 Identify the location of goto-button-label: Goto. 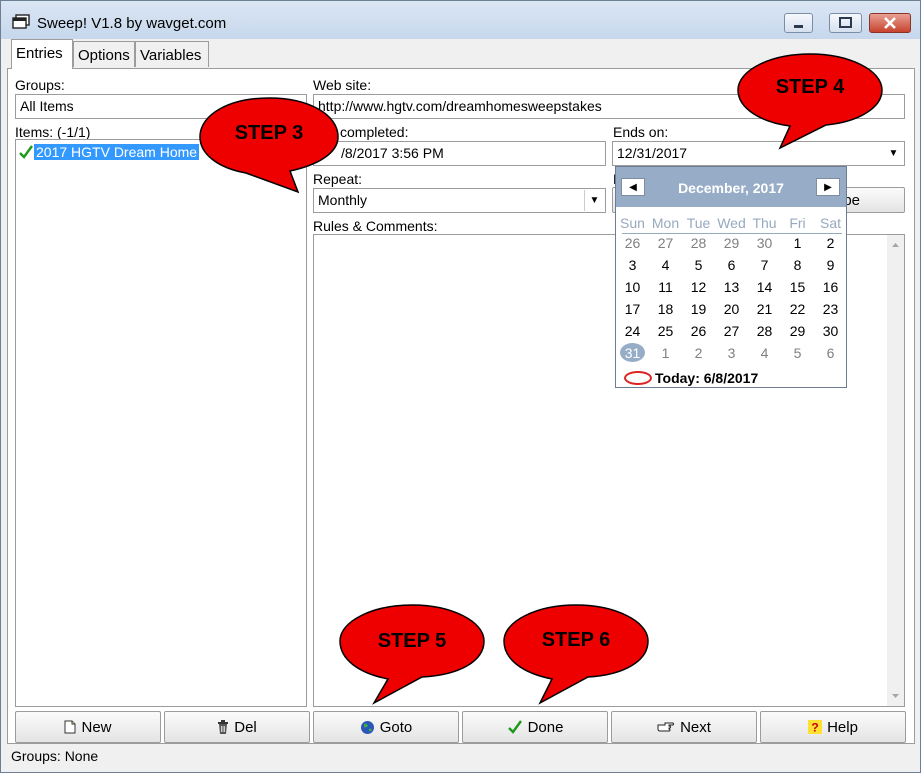
(396, 727).